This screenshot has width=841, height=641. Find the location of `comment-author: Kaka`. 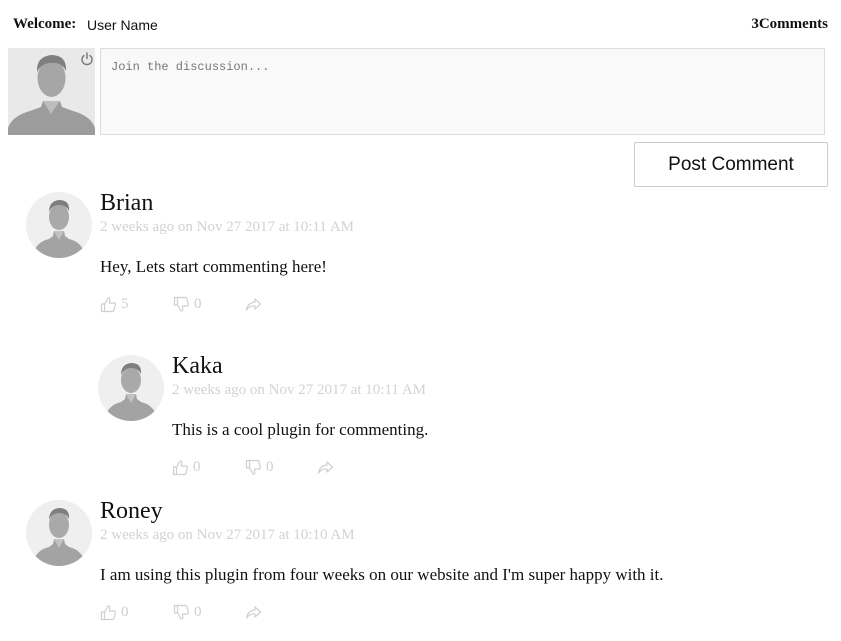

comment-author: Kaka is located at coordinates (197, 366).